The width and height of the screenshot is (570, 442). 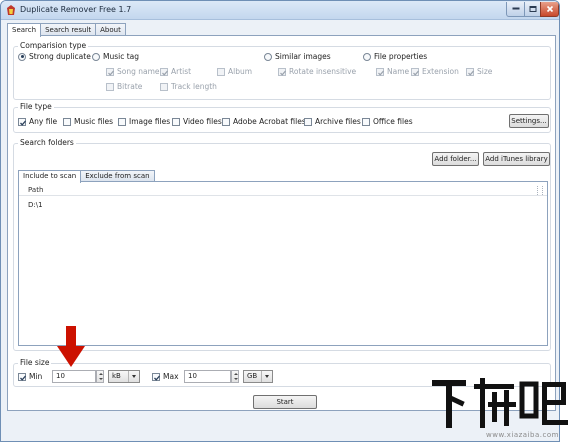 What do you see at coordinates (202, 121) in the screenshot?
I see `video-files-label: Video files` at bounding box center [202, 121].